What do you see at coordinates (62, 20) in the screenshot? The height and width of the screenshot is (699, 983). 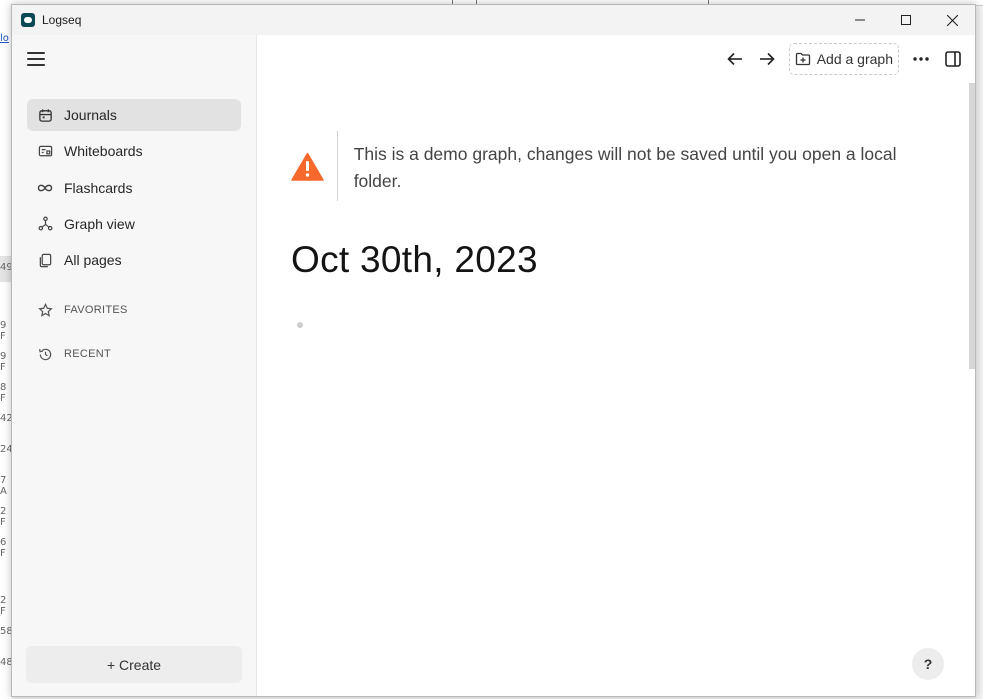 I see `window-title: Logseq` at bounding box center [62, 20].